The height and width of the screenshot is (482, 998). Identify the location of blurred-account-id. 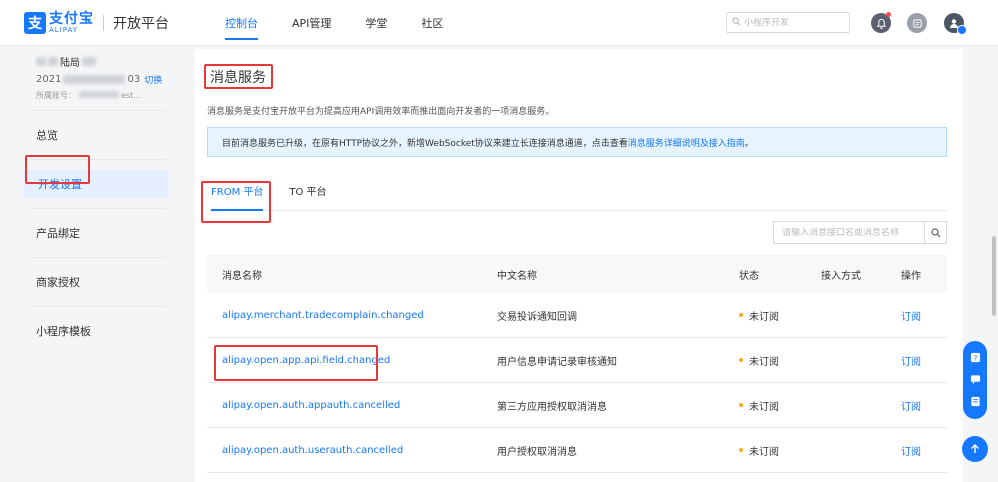
(94, 79).